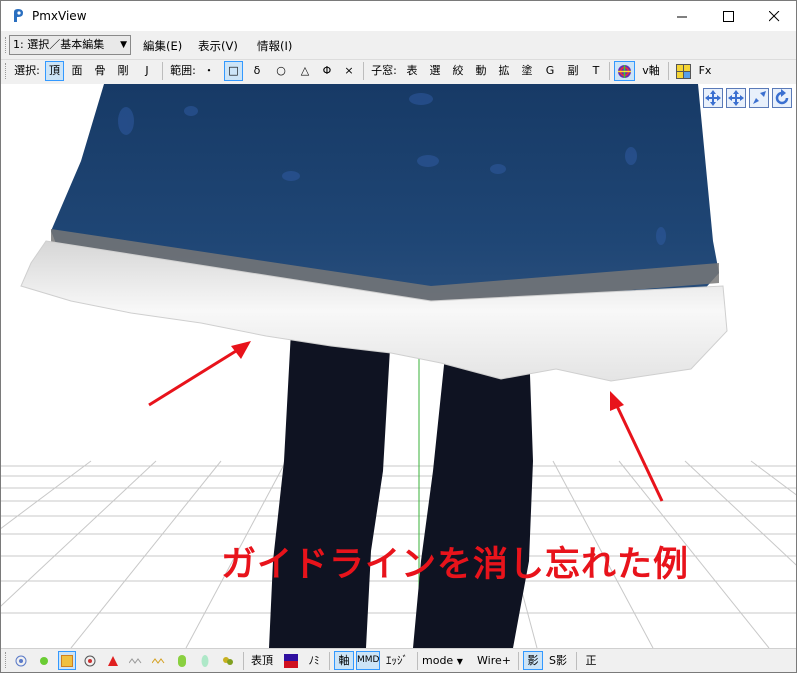 The width and height of the screenshot is (797, 673). Describe the element at coordinates (651, 71) in the screenshot. I see `v-axis-button: v軸` at that location.